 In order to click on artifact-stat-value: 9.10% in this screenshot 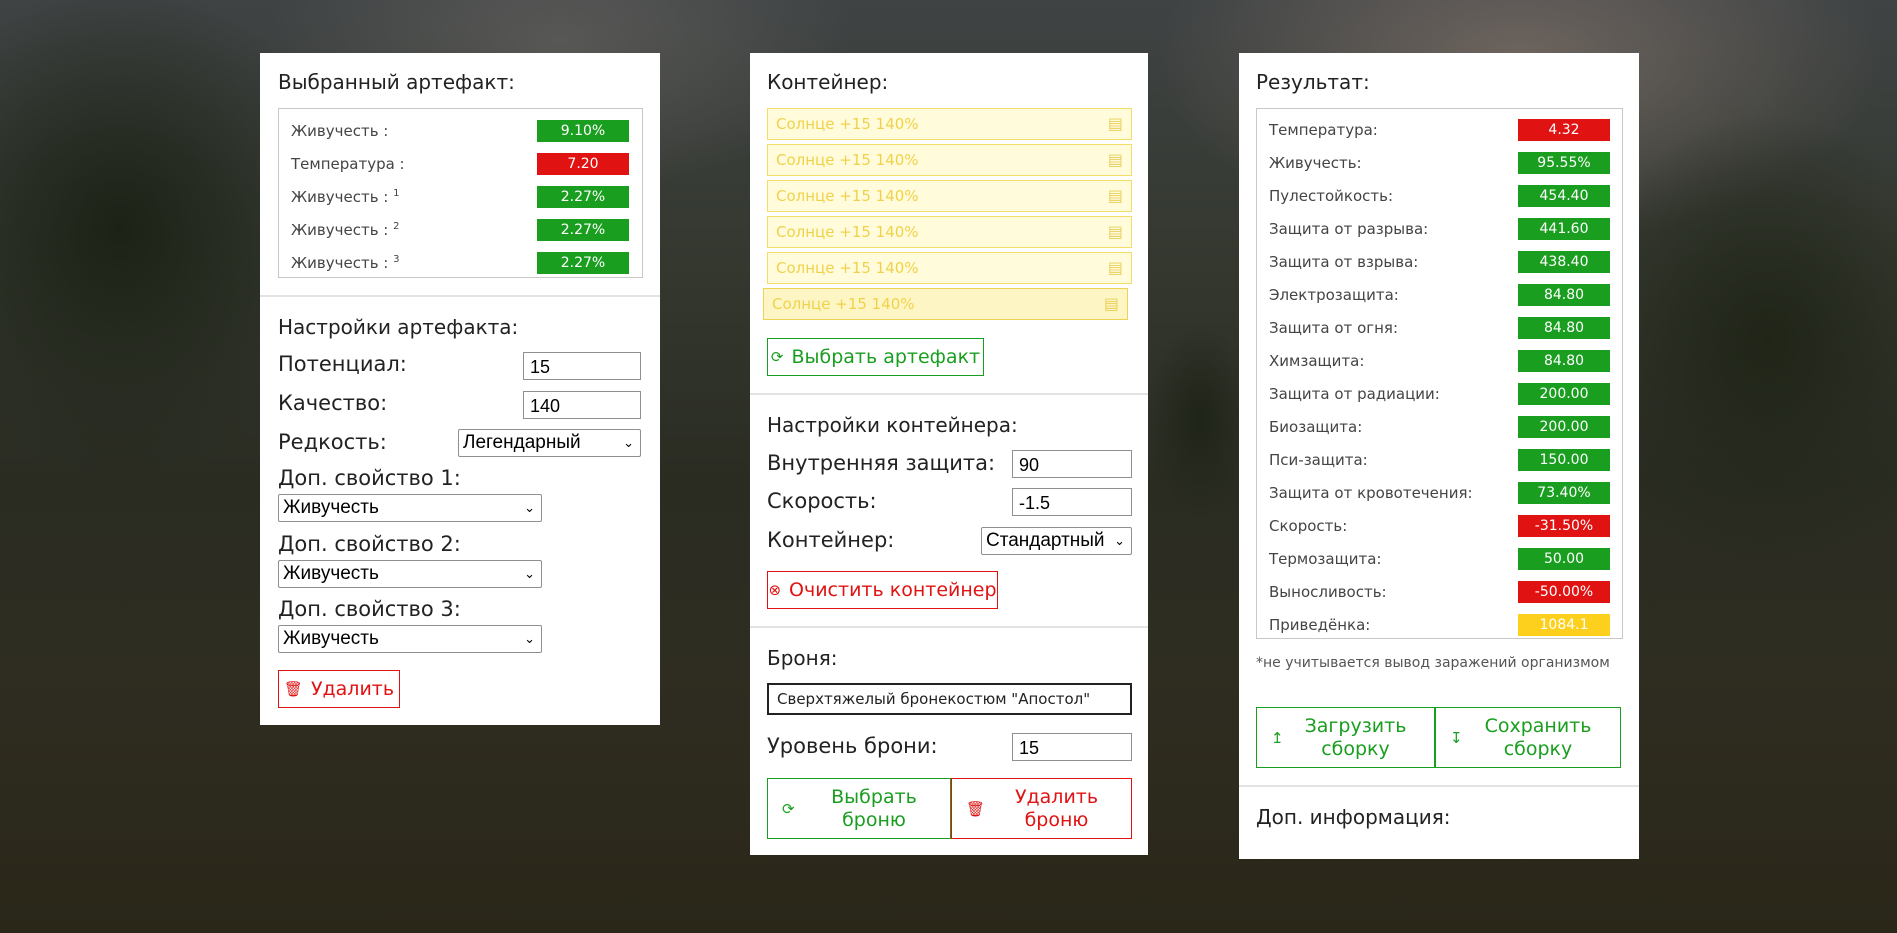, I will do `click(583, 131)`.